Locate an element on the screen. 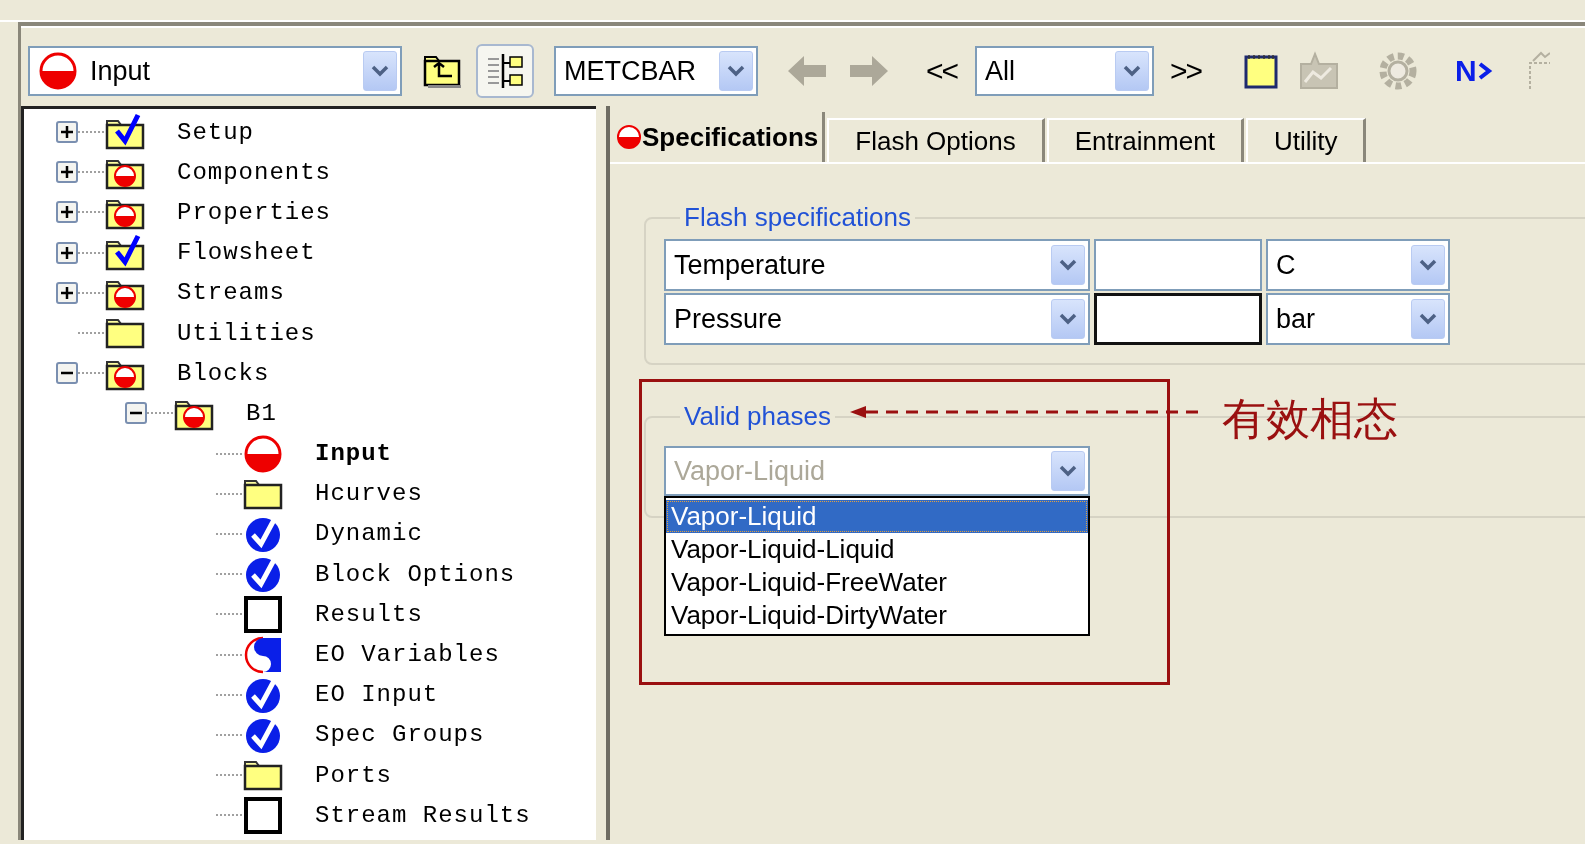 This screenshot has width=1585, height=844. tree-item: Dynamic is located at coordinates (369, 534).